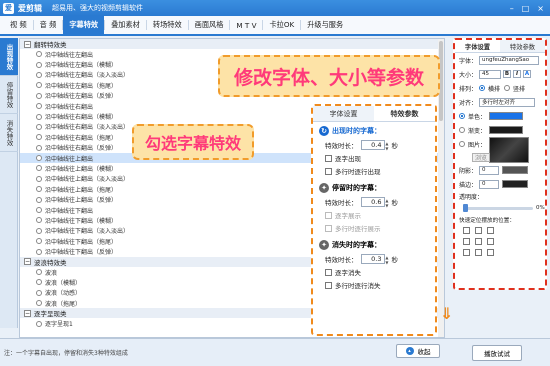 The image size is (550, 366). I want to click on close-icon: ×, so click(540, 8).